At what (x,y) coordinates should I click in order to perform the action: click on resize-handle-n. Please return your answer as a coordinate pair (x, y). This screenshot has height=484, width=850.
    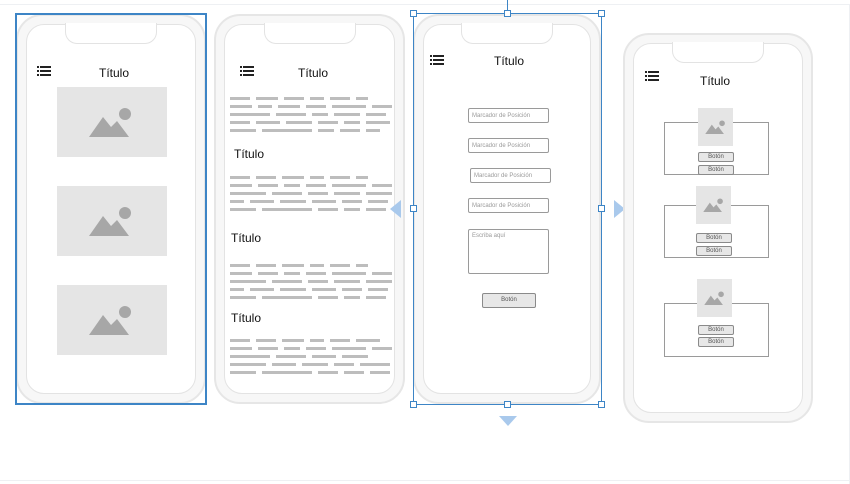
    Looking at the image, I should click on (507, 13).